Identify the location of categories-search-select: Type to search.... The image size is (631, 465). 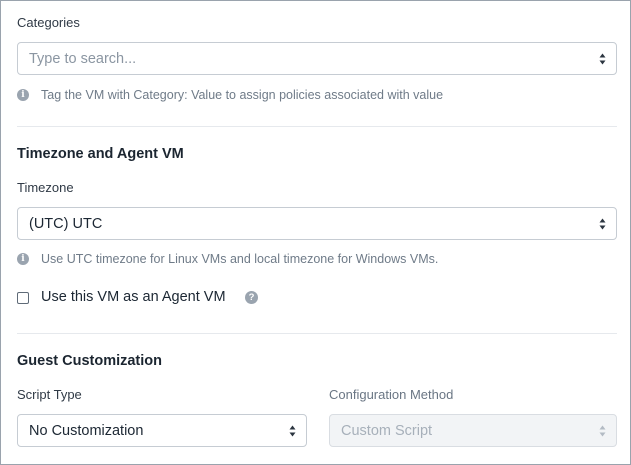
(317, 58).